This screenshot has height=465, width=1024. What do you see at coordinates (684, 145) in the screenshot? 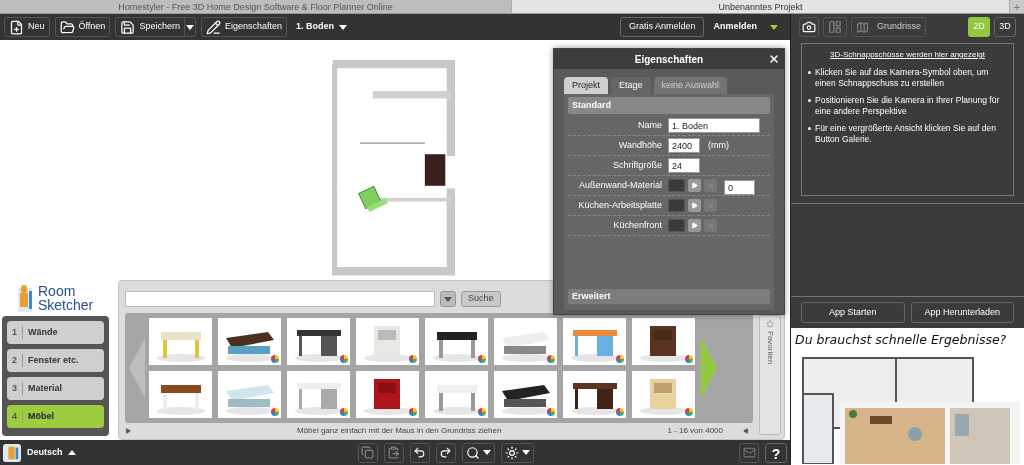
I see `text-field: 2400` at bounding box center [684, 145].